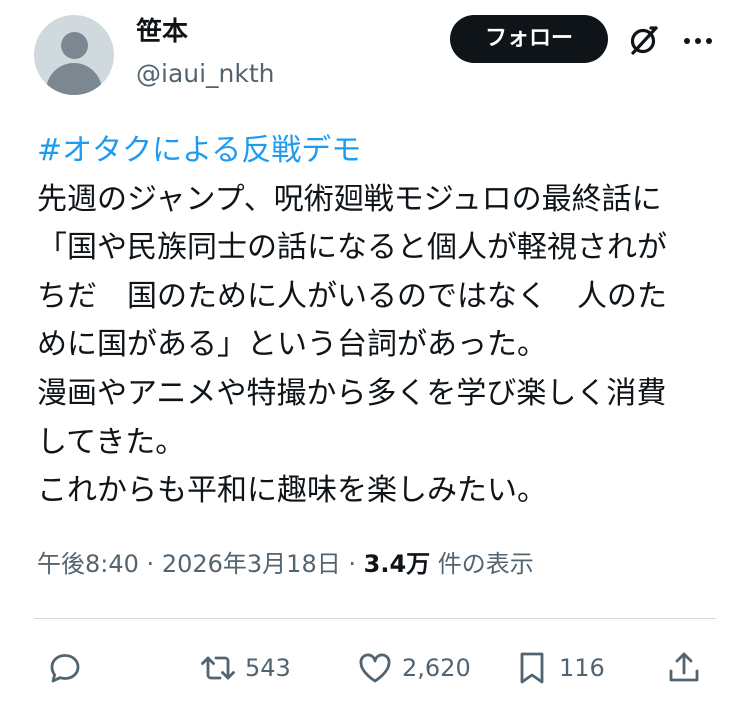  What do you see at coordinates (74, 45) in the screenshot?
I see `avatar-head-shape` at bounding box center [74, 45].